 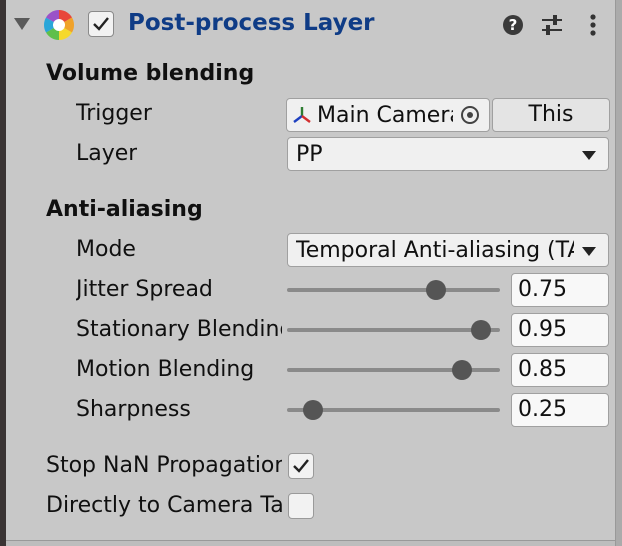 I want to click on this-button: This, so click(x=551, y=115).